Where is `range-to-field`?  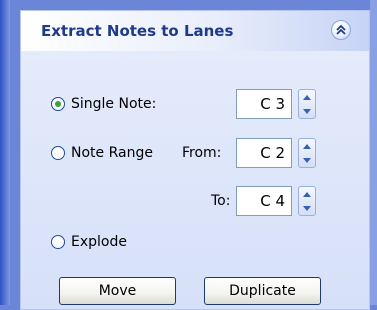 range-to-field is located at coordinates (264, 201).